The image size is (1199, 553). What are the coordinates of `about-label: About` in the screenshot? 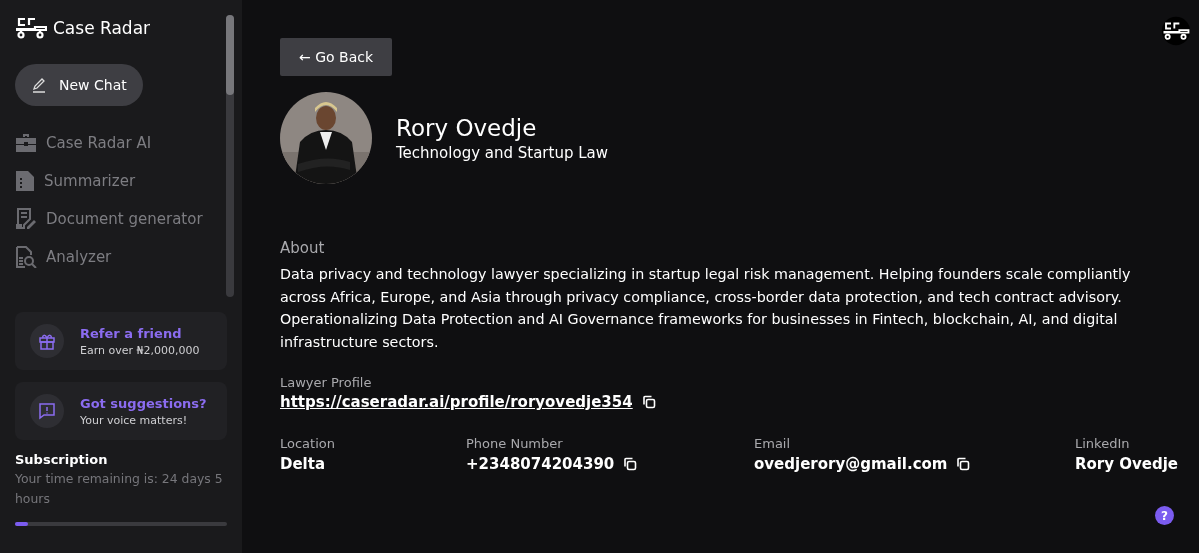 It's located at (303, 248).